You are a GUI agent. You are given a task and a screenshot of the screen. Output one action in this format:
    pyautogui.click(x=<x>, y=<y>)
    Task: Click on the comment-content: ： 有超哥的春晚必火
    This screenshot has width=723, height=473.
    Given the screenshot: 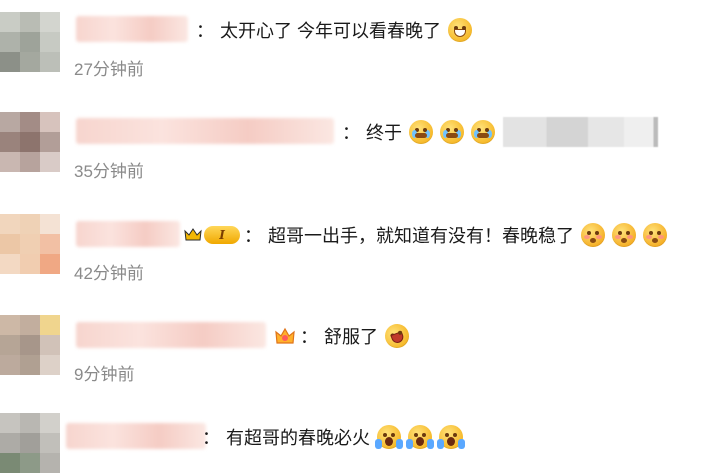 What is the action you would take?
    pyautogui.click(x=331, y=437)
    